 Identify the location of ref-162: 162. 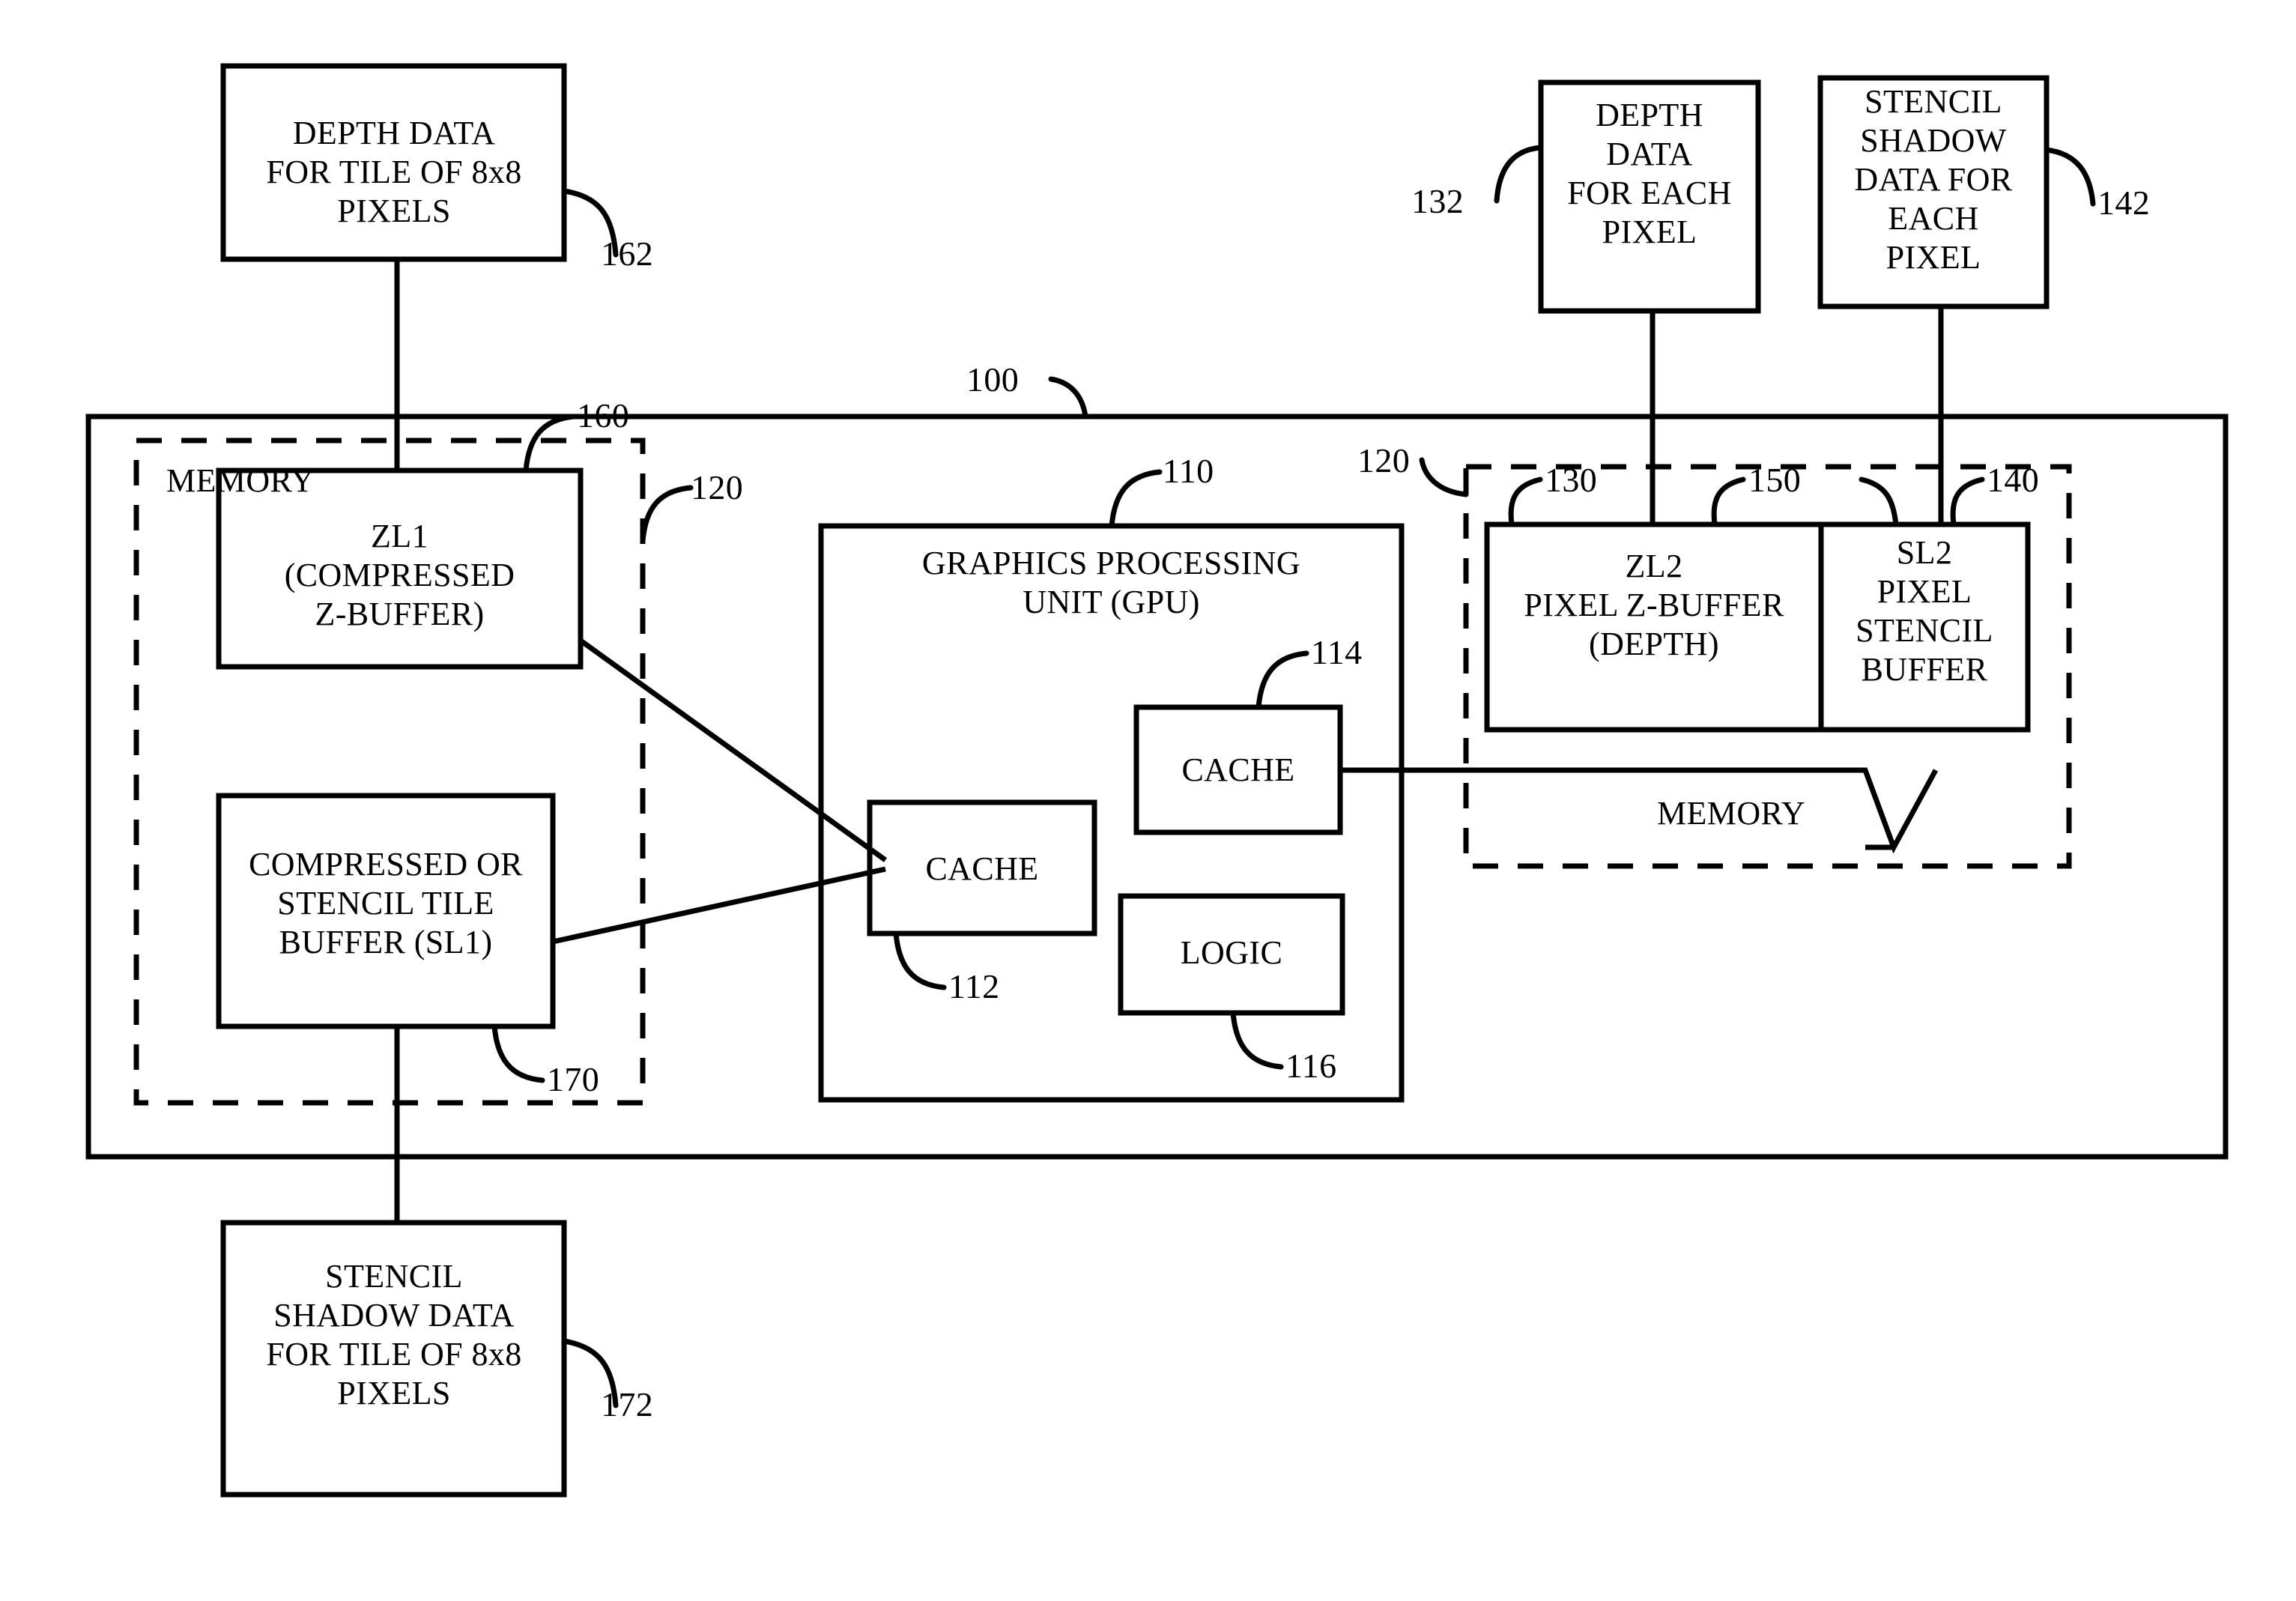
(627, 254).